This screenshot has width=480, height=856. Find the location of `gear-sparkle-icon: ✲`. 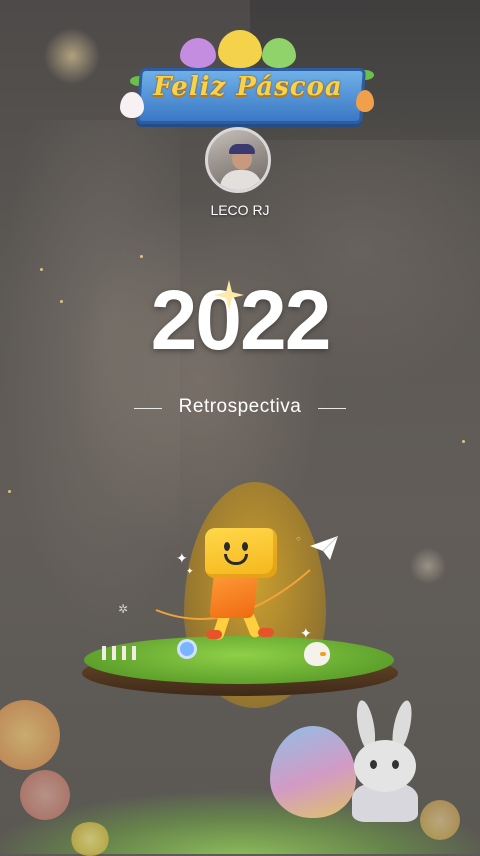

gear-sparkle-icon: ✲ is located at coordinates (123, 609).